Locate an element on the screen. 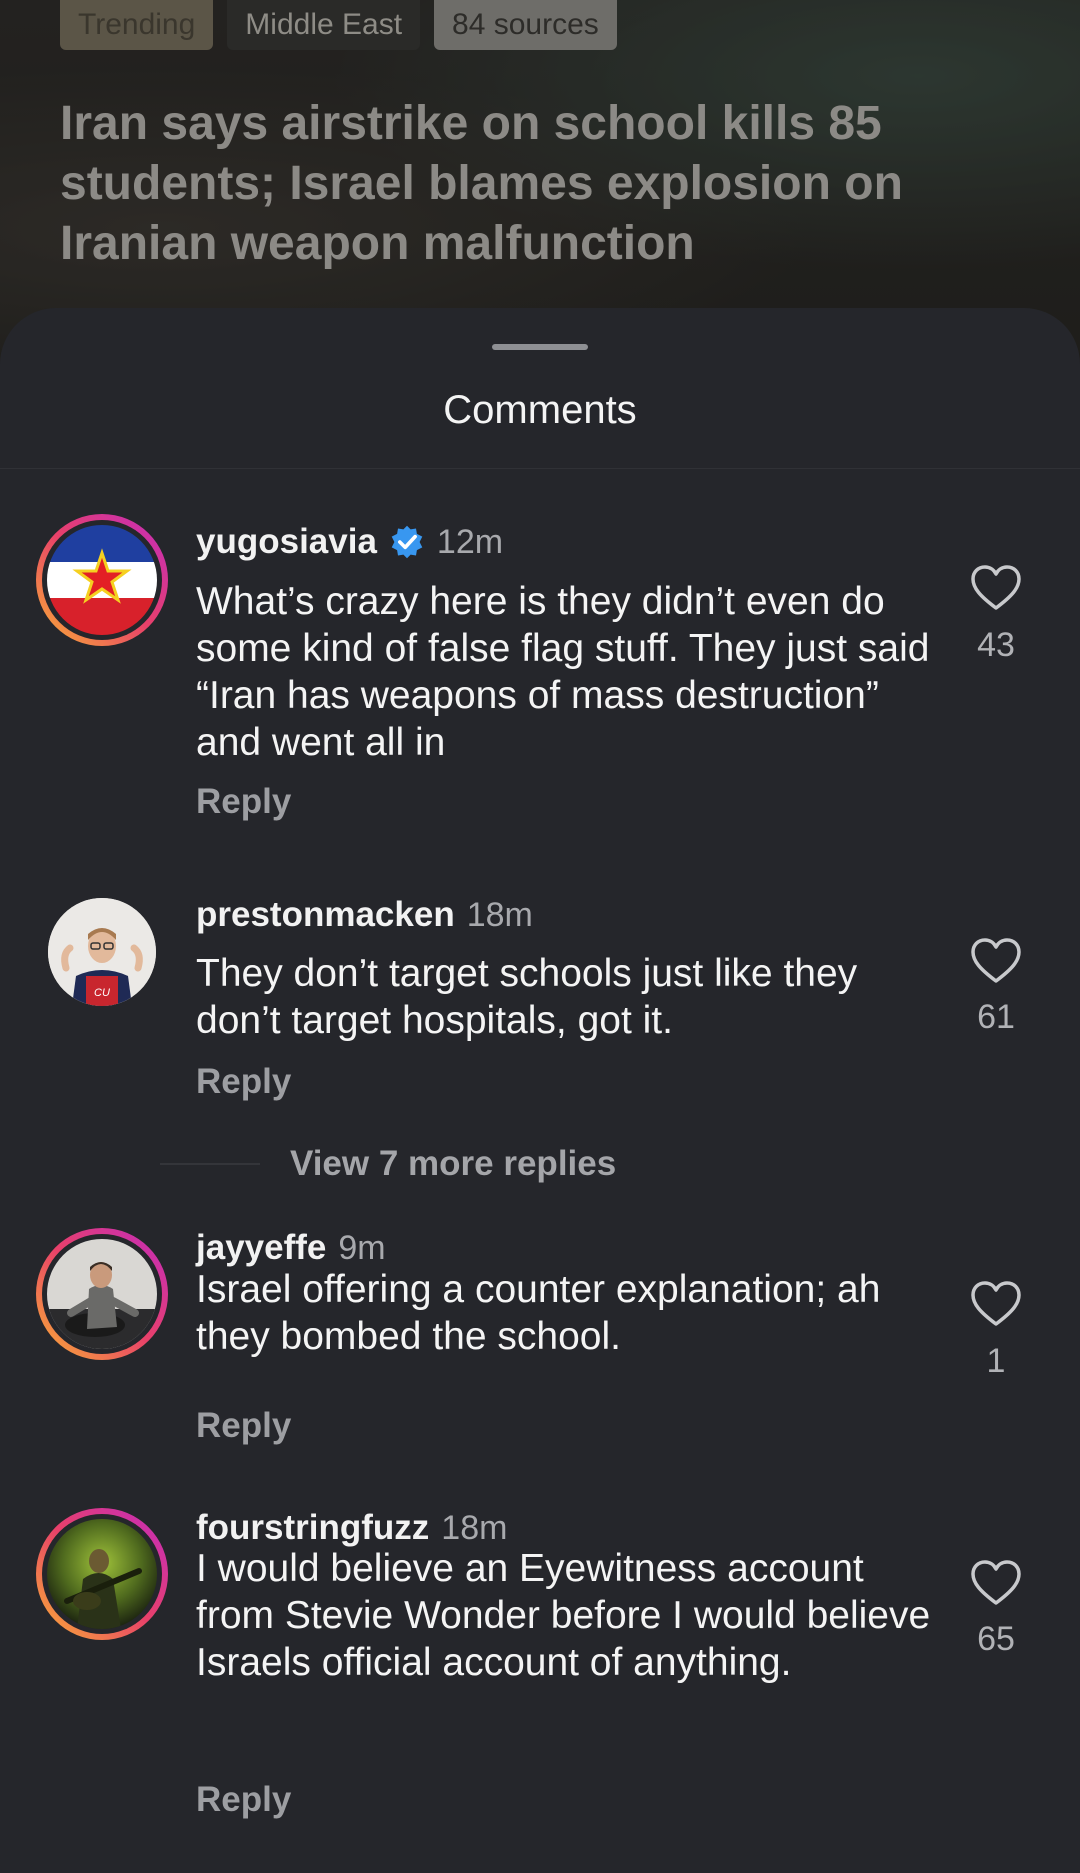  view-more-replies: View 7 more replies is located at coordinates (388, 1164).